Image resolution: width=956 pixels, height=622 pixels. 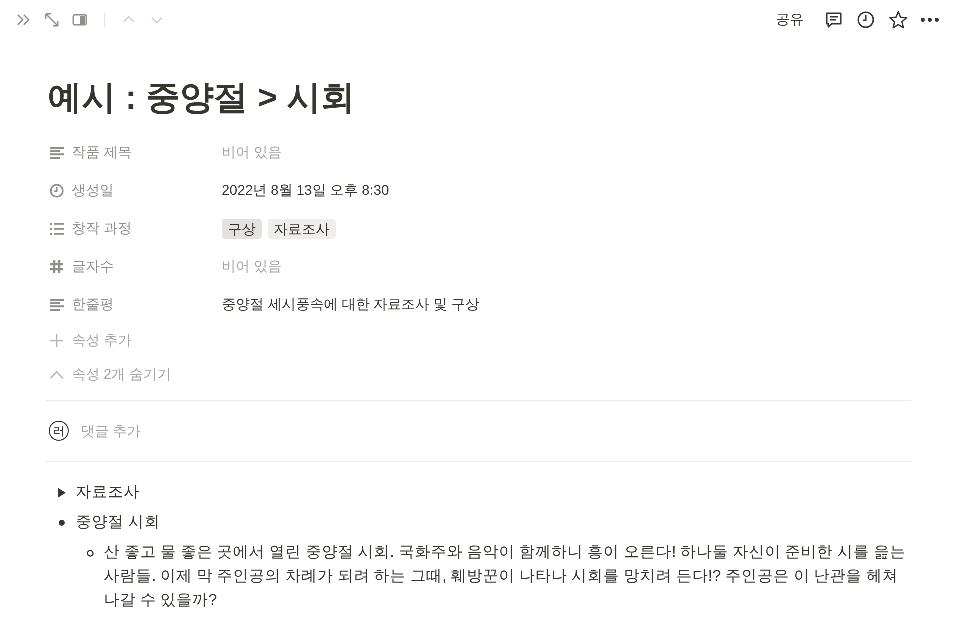 What do you see at coordinates (62, 523) in the screenshot?
I see `bullet-icon` at bounding box center [62, 523].